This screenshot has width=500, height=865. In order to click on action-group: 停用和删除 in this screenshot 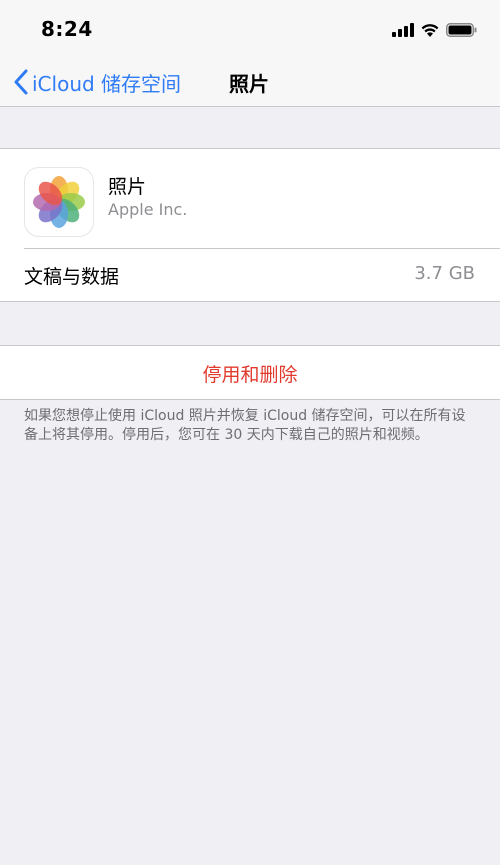, I will do `click(250, 372)`.